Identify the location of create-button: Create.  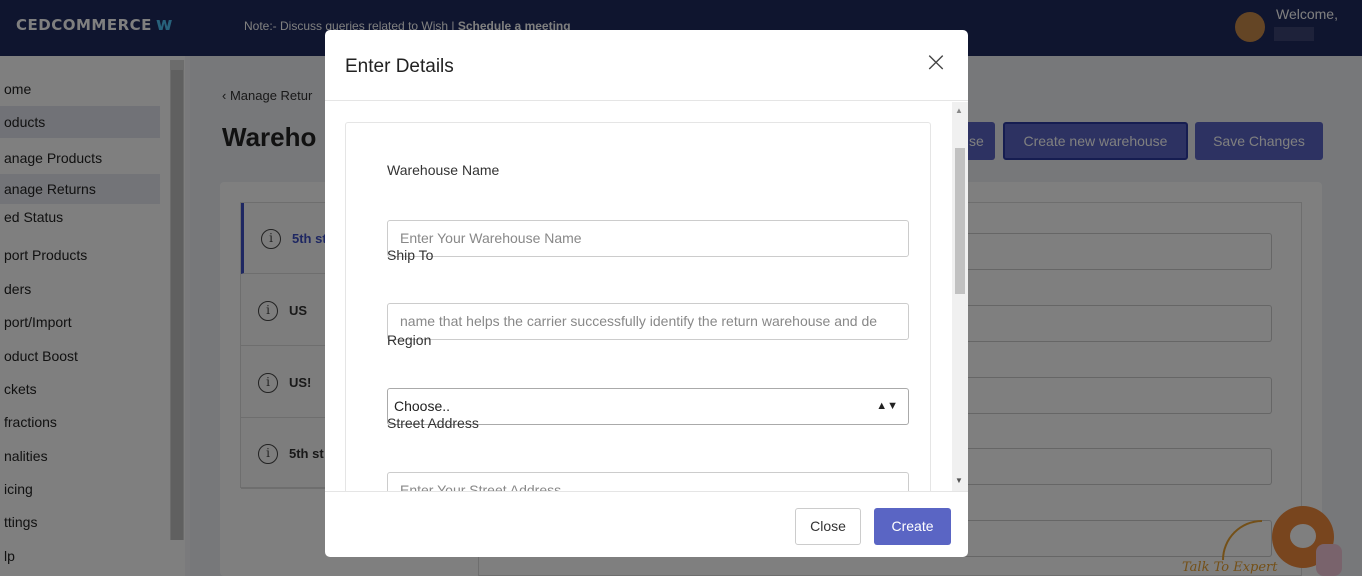
(912, 526).